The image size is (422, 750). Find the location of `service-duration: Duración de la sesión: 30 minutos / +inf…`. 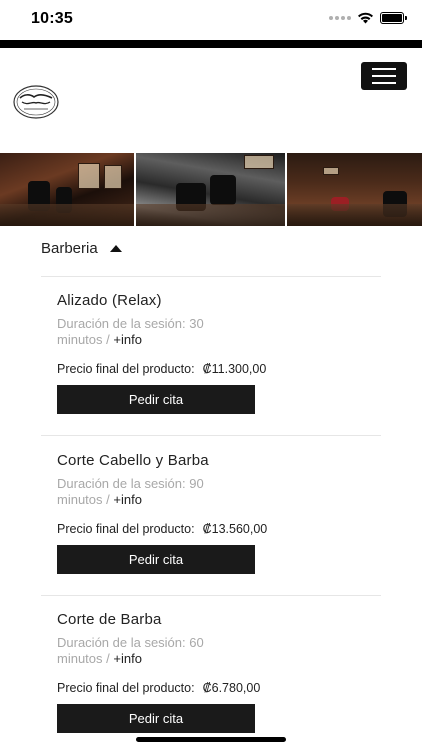

service-duration: Duración de la sesión: 30 minutos / +inf… is located at coordinates (152, 332).